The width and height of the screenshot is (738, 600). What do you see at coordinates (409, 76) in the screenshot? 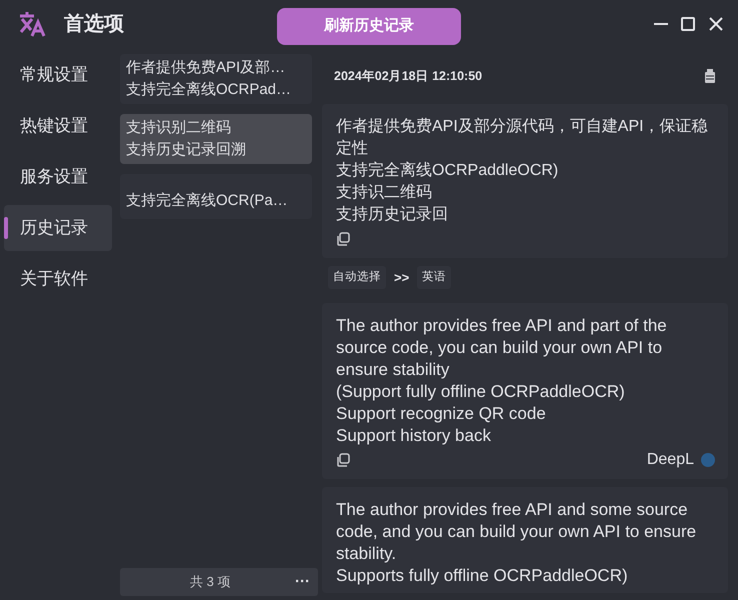
I see `timestamp: 2024年02月18日 12:10:50` at bounding box center [409, 76].